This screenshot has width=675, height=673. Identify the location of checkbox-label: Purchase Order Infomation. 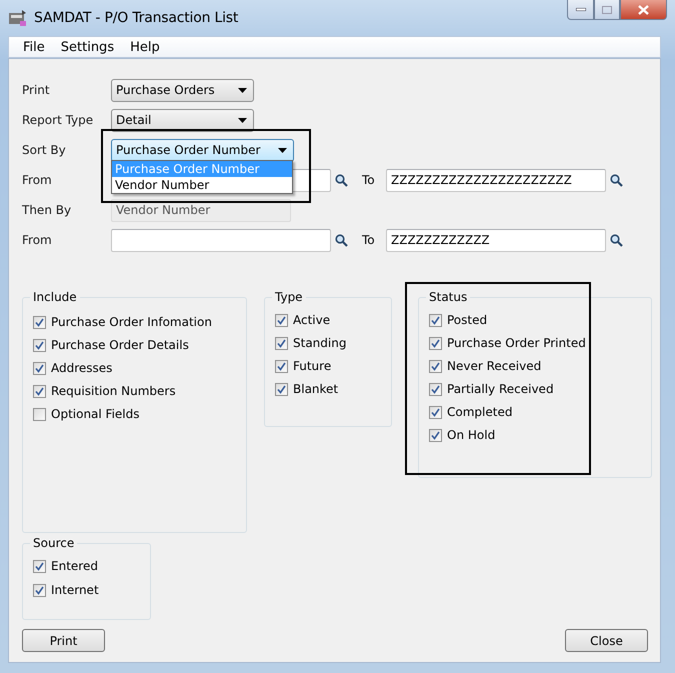
(131, 322).